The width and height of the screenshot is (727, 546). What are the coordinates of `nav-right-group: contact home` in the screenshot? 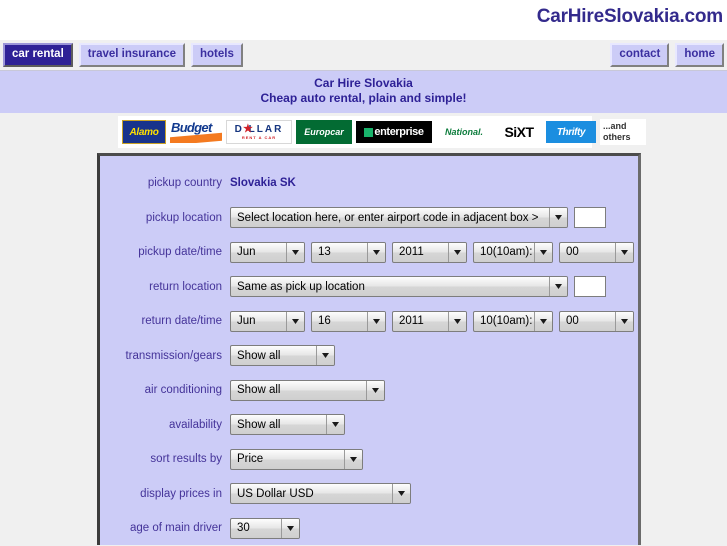 It's located at (667, 55).